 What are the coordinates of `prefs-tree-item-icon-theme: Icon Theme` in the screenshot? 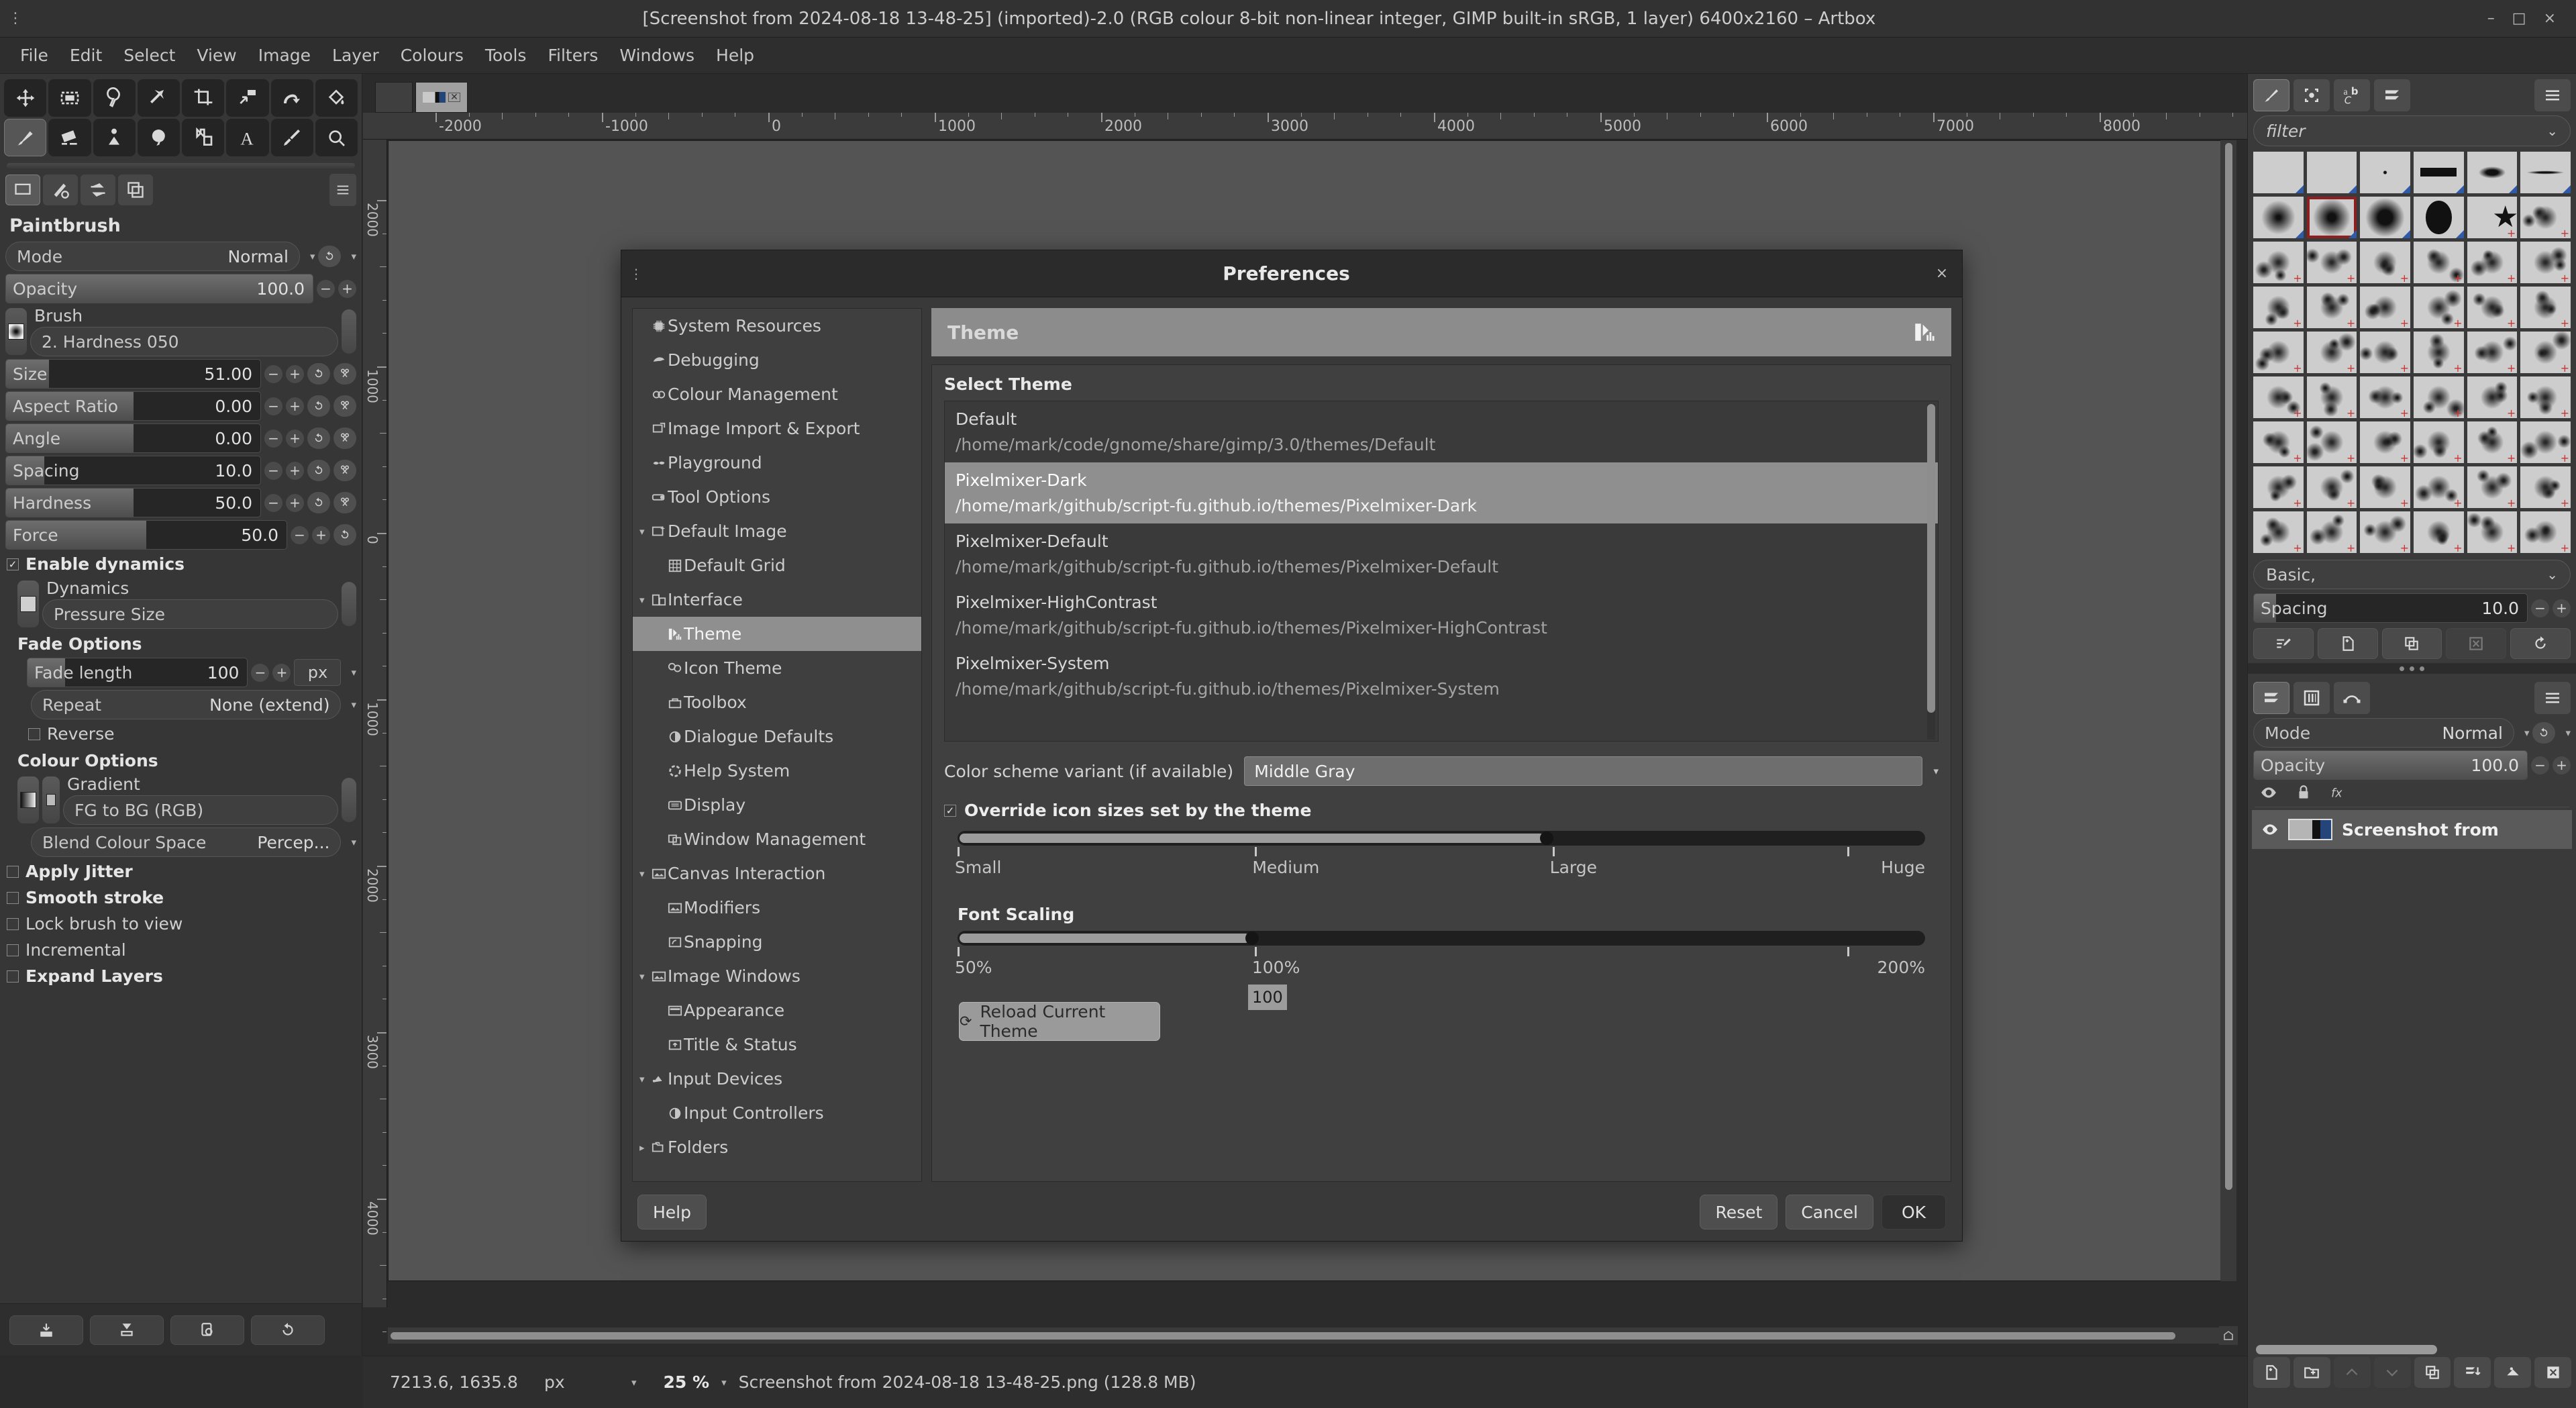 It's located at (777, 668).